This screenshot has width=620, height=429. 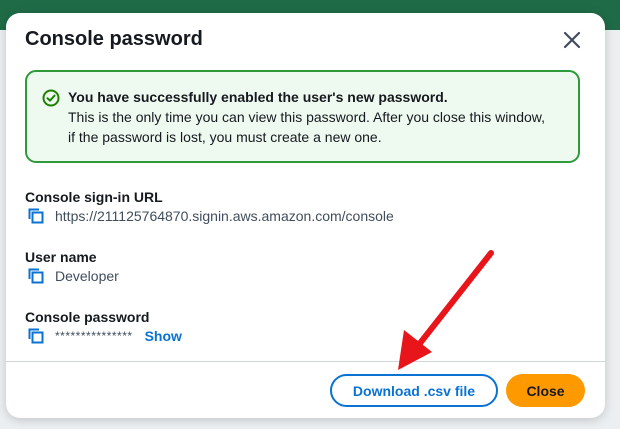 What do you see at coordinates (87, 317) in the screenshot?
I see `password-label: Console password` at bounding box center [87, 317].